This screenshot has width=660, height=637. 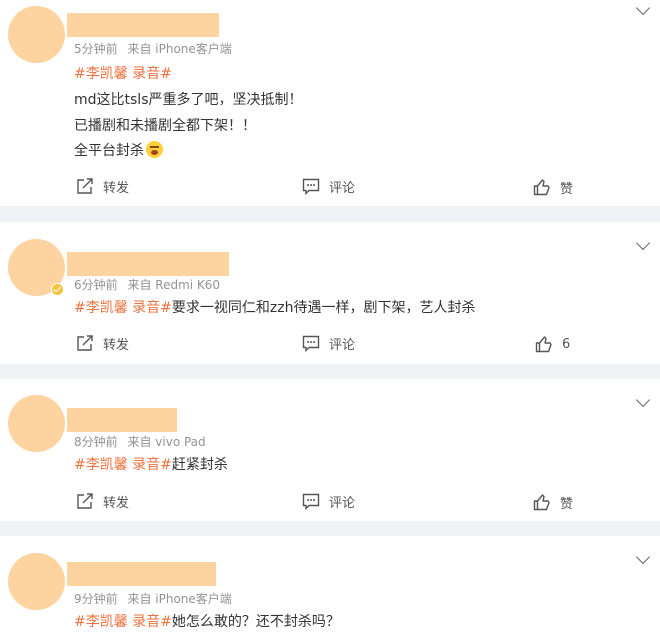 I want to click on comment-text-line: #李凯馨 录音#她怎么敢的？还不封杀吗？, so click(x=207, y=621).